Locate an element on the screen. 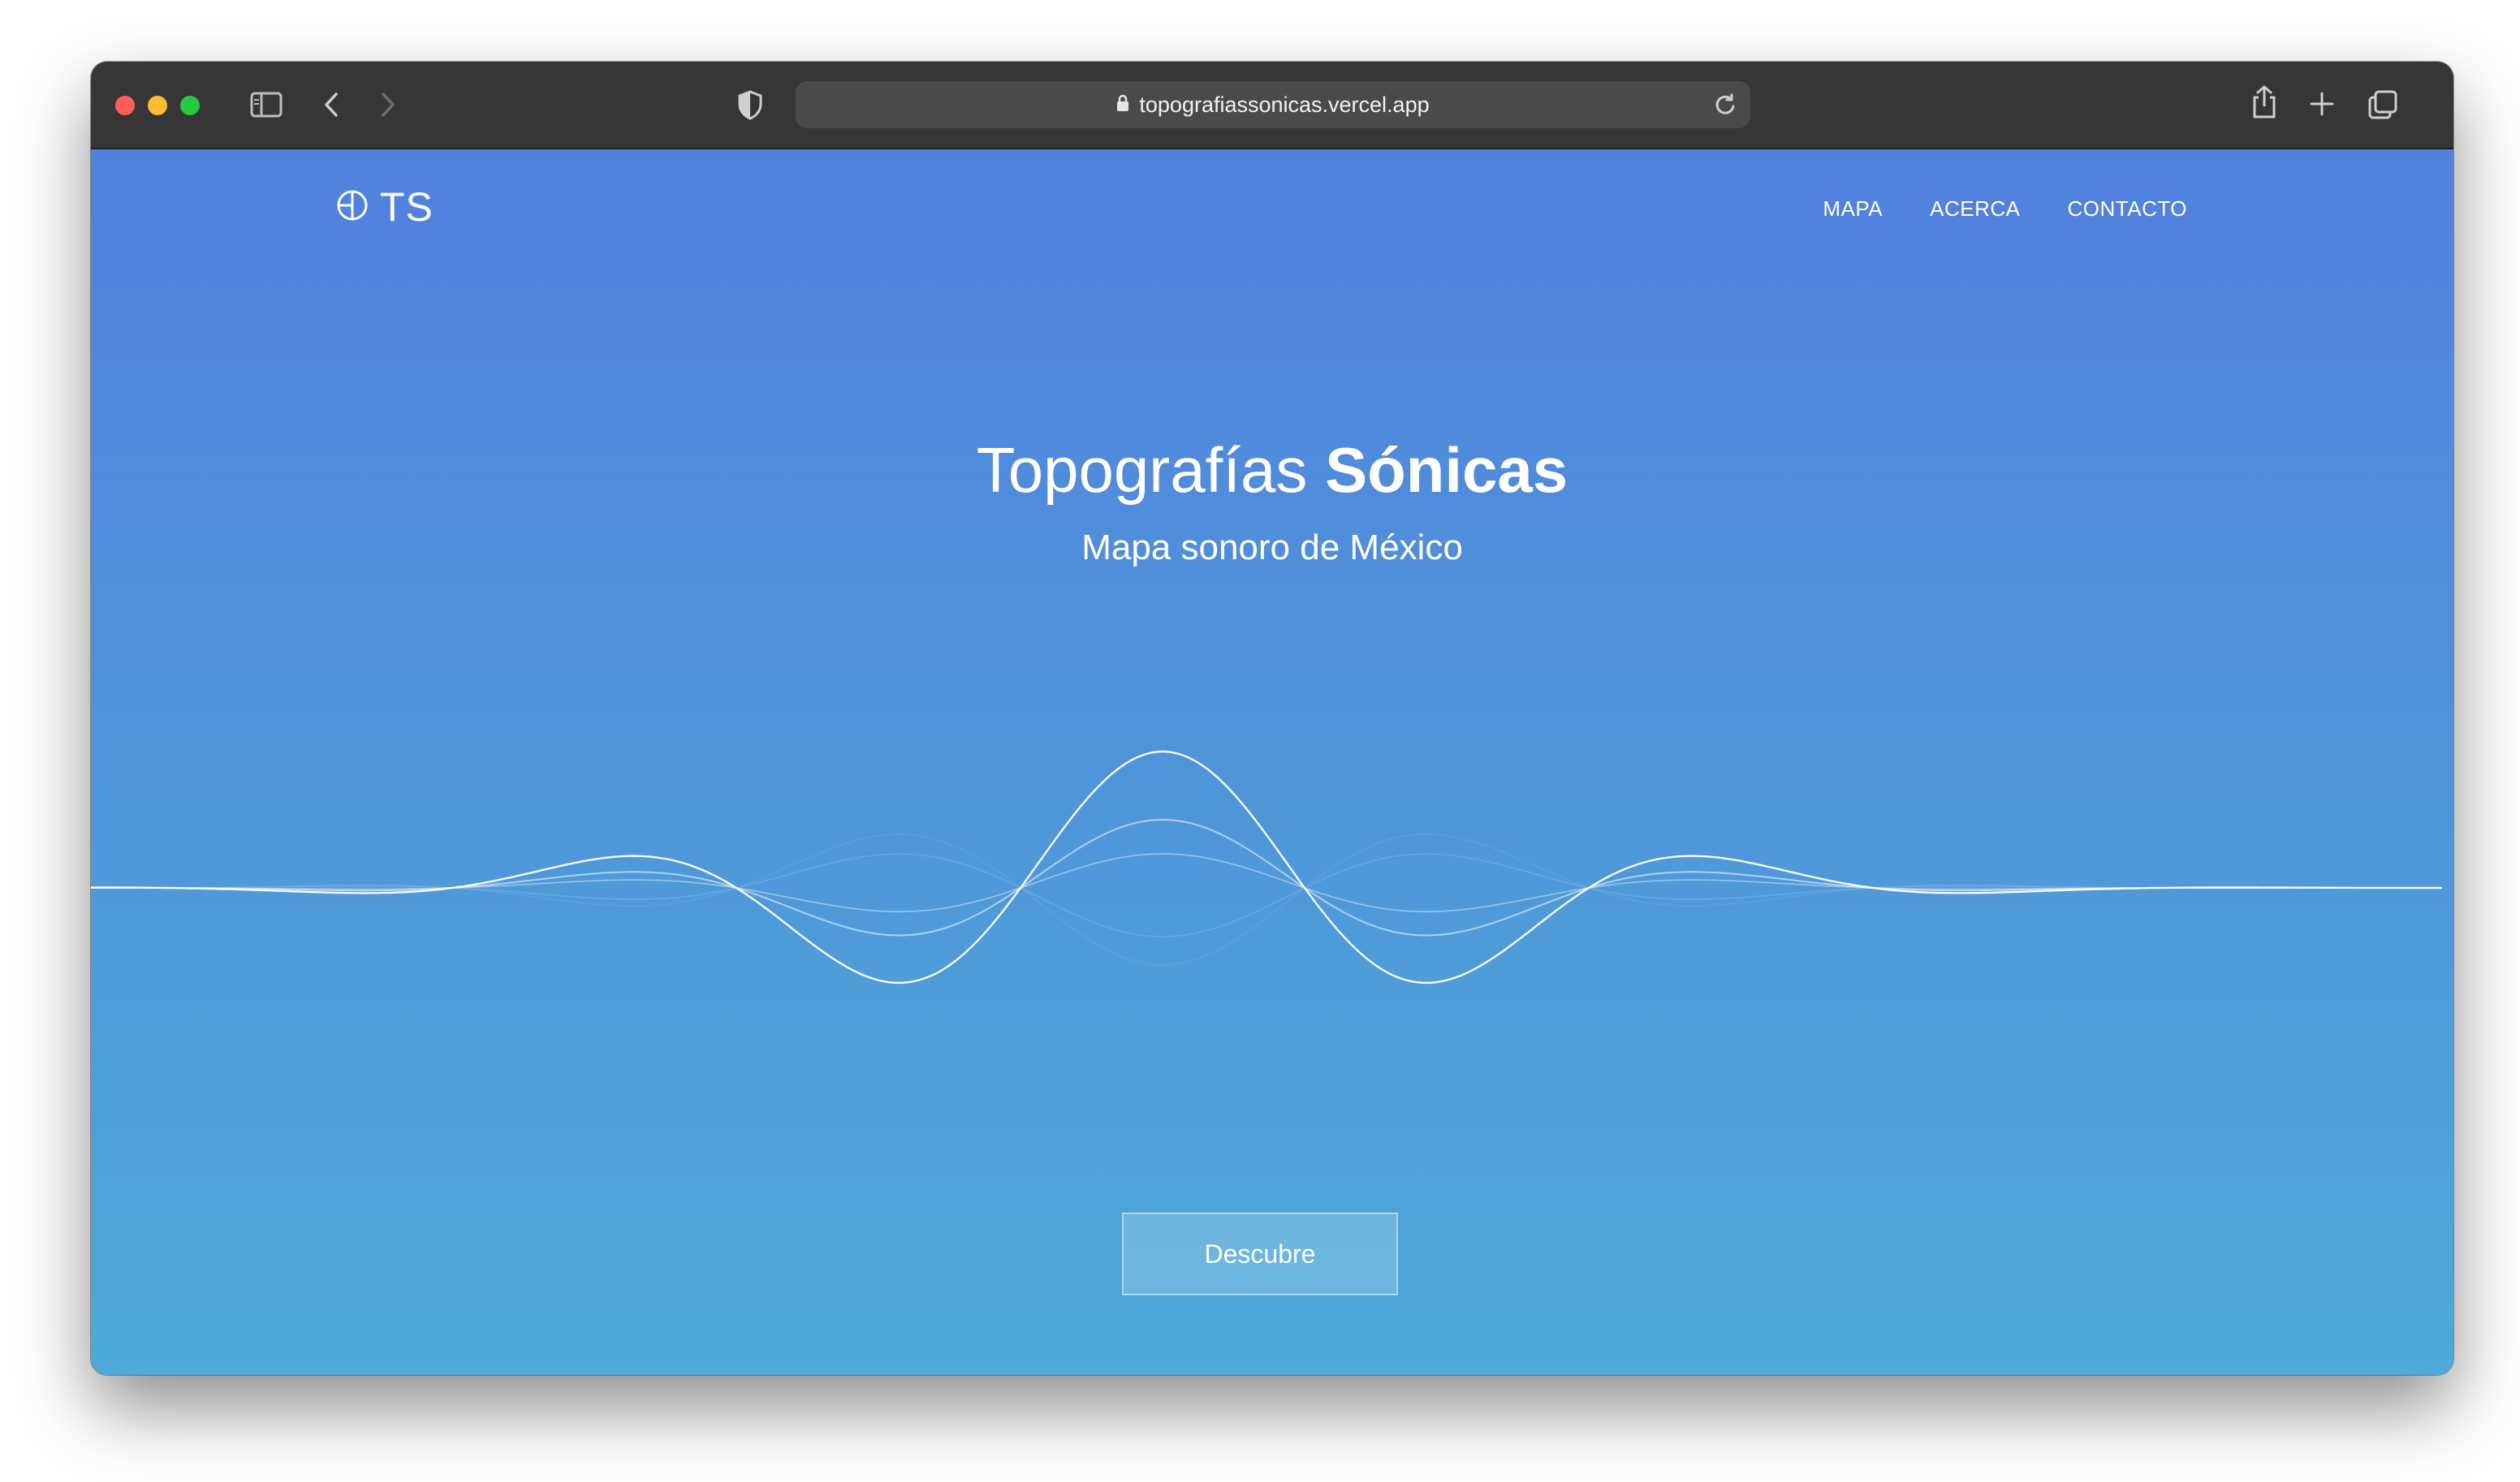 This screenshot has width=2520, height=1482. nav-link-contacto: CONTACTO is located at coordinates (2128, 209).